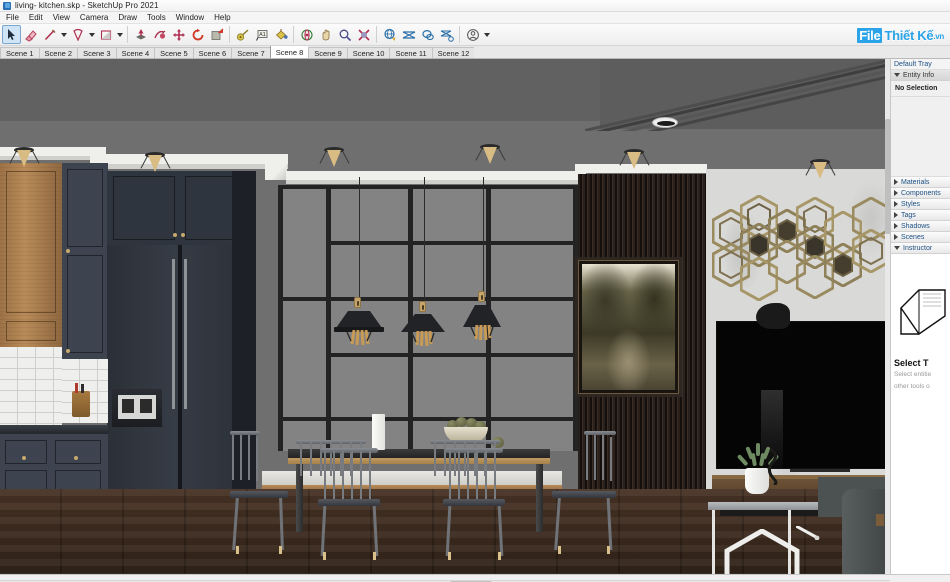 The width and height of the screenshot is (950, 582). Describe the element at coordinates (119, 34) in the screenshot. I see `rectangle-tool-dropdown` at that location.